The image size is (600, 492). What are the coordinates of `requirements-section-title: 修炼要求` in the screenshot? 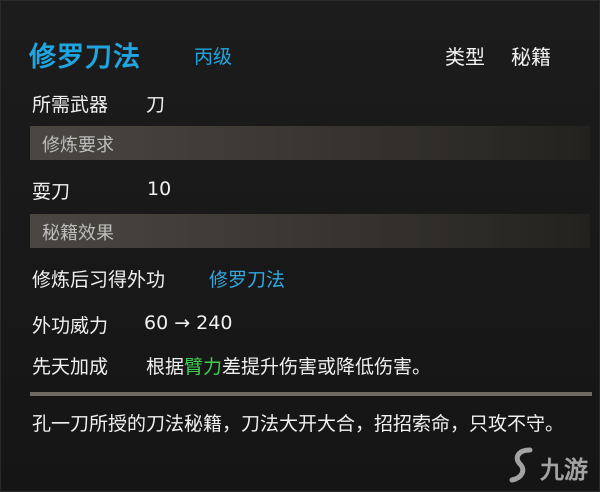 It's located at (78, 145).